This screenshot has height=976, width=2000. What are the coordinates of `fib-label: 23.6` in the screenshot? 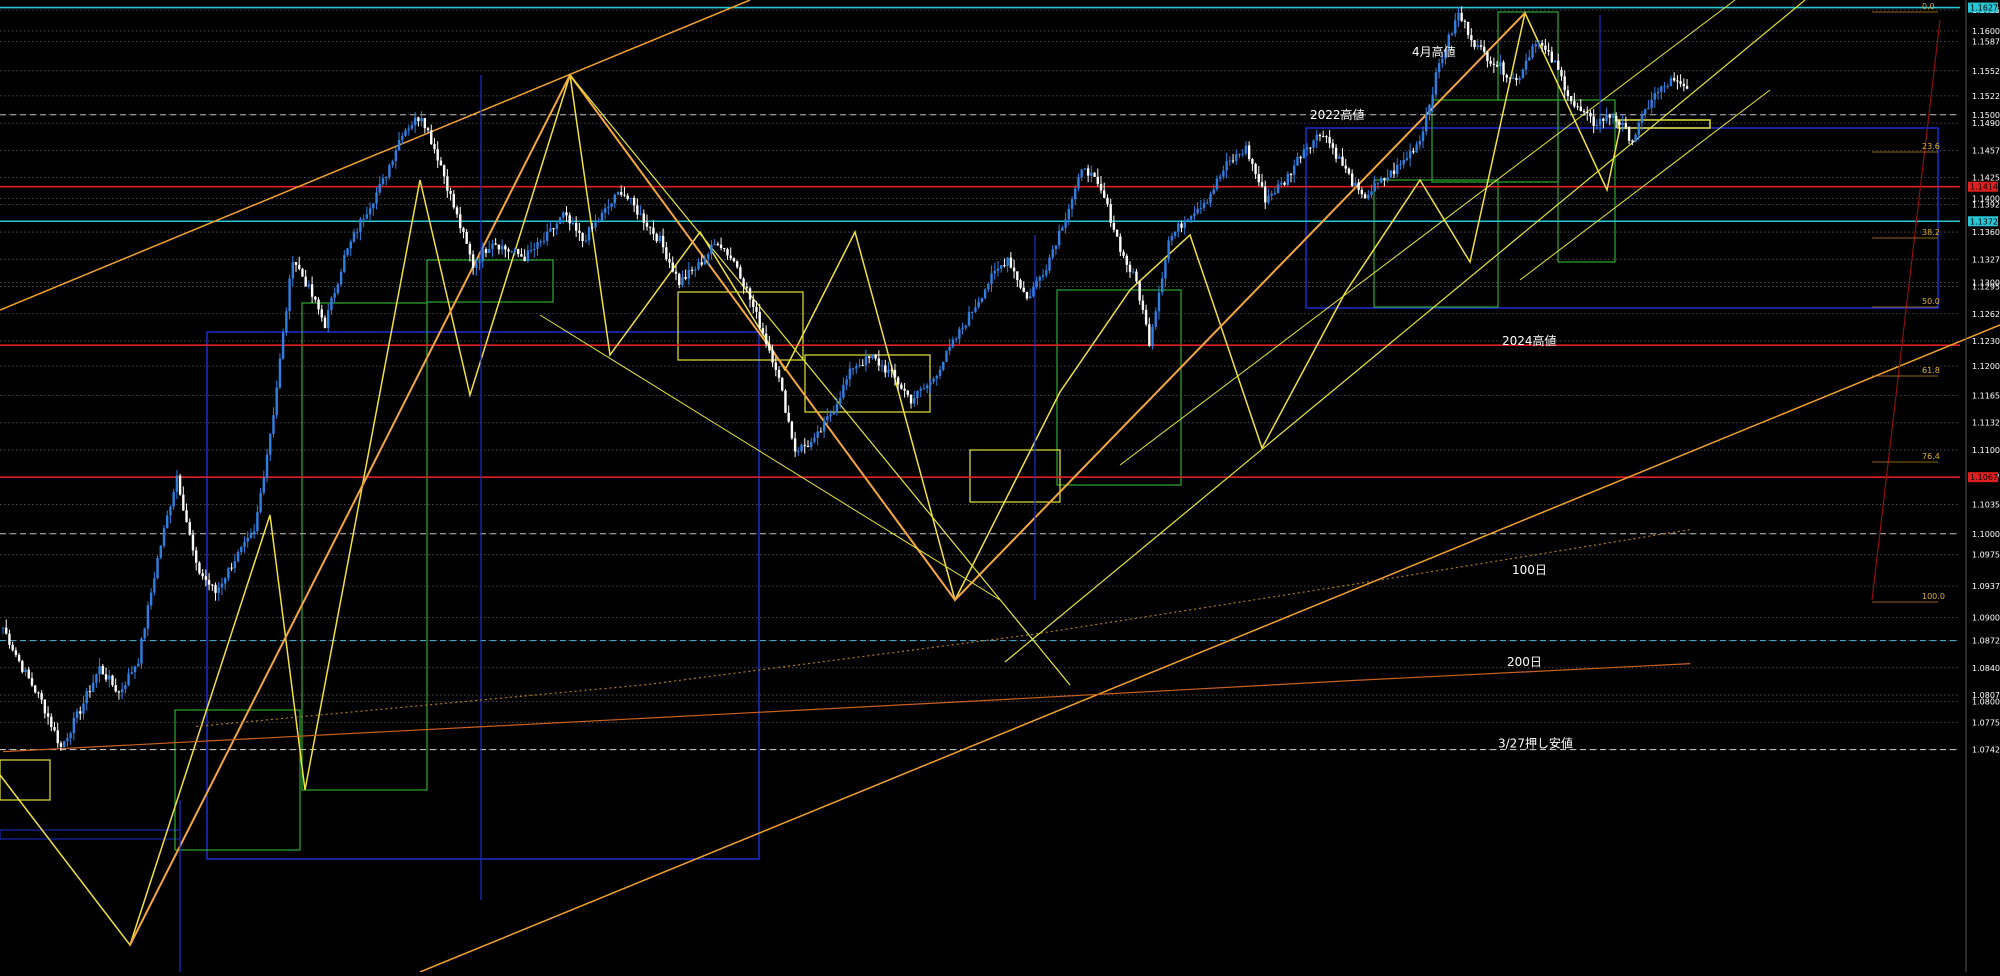 It's located at (1931, 146).